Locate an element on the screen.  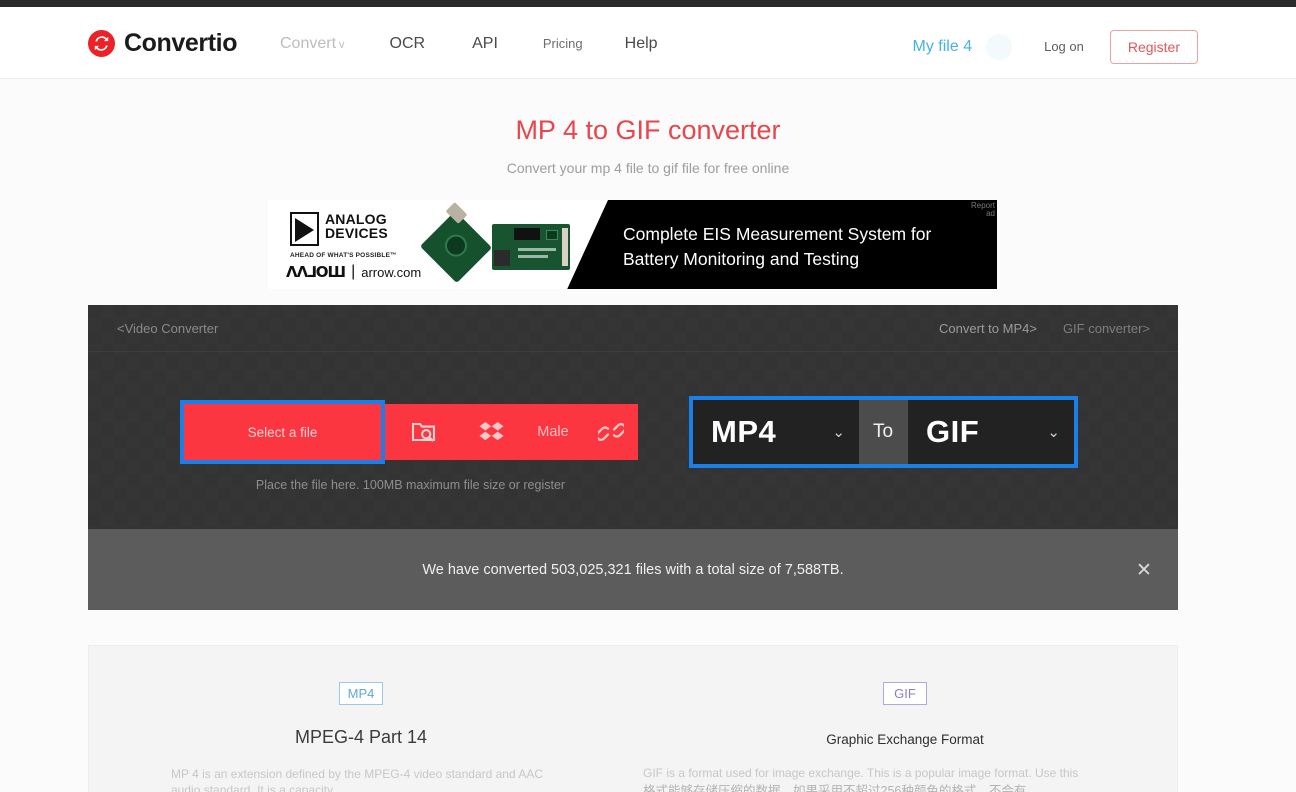
analog-brand-text: ANALOG DEVICES is located at coordinates (356, 226).